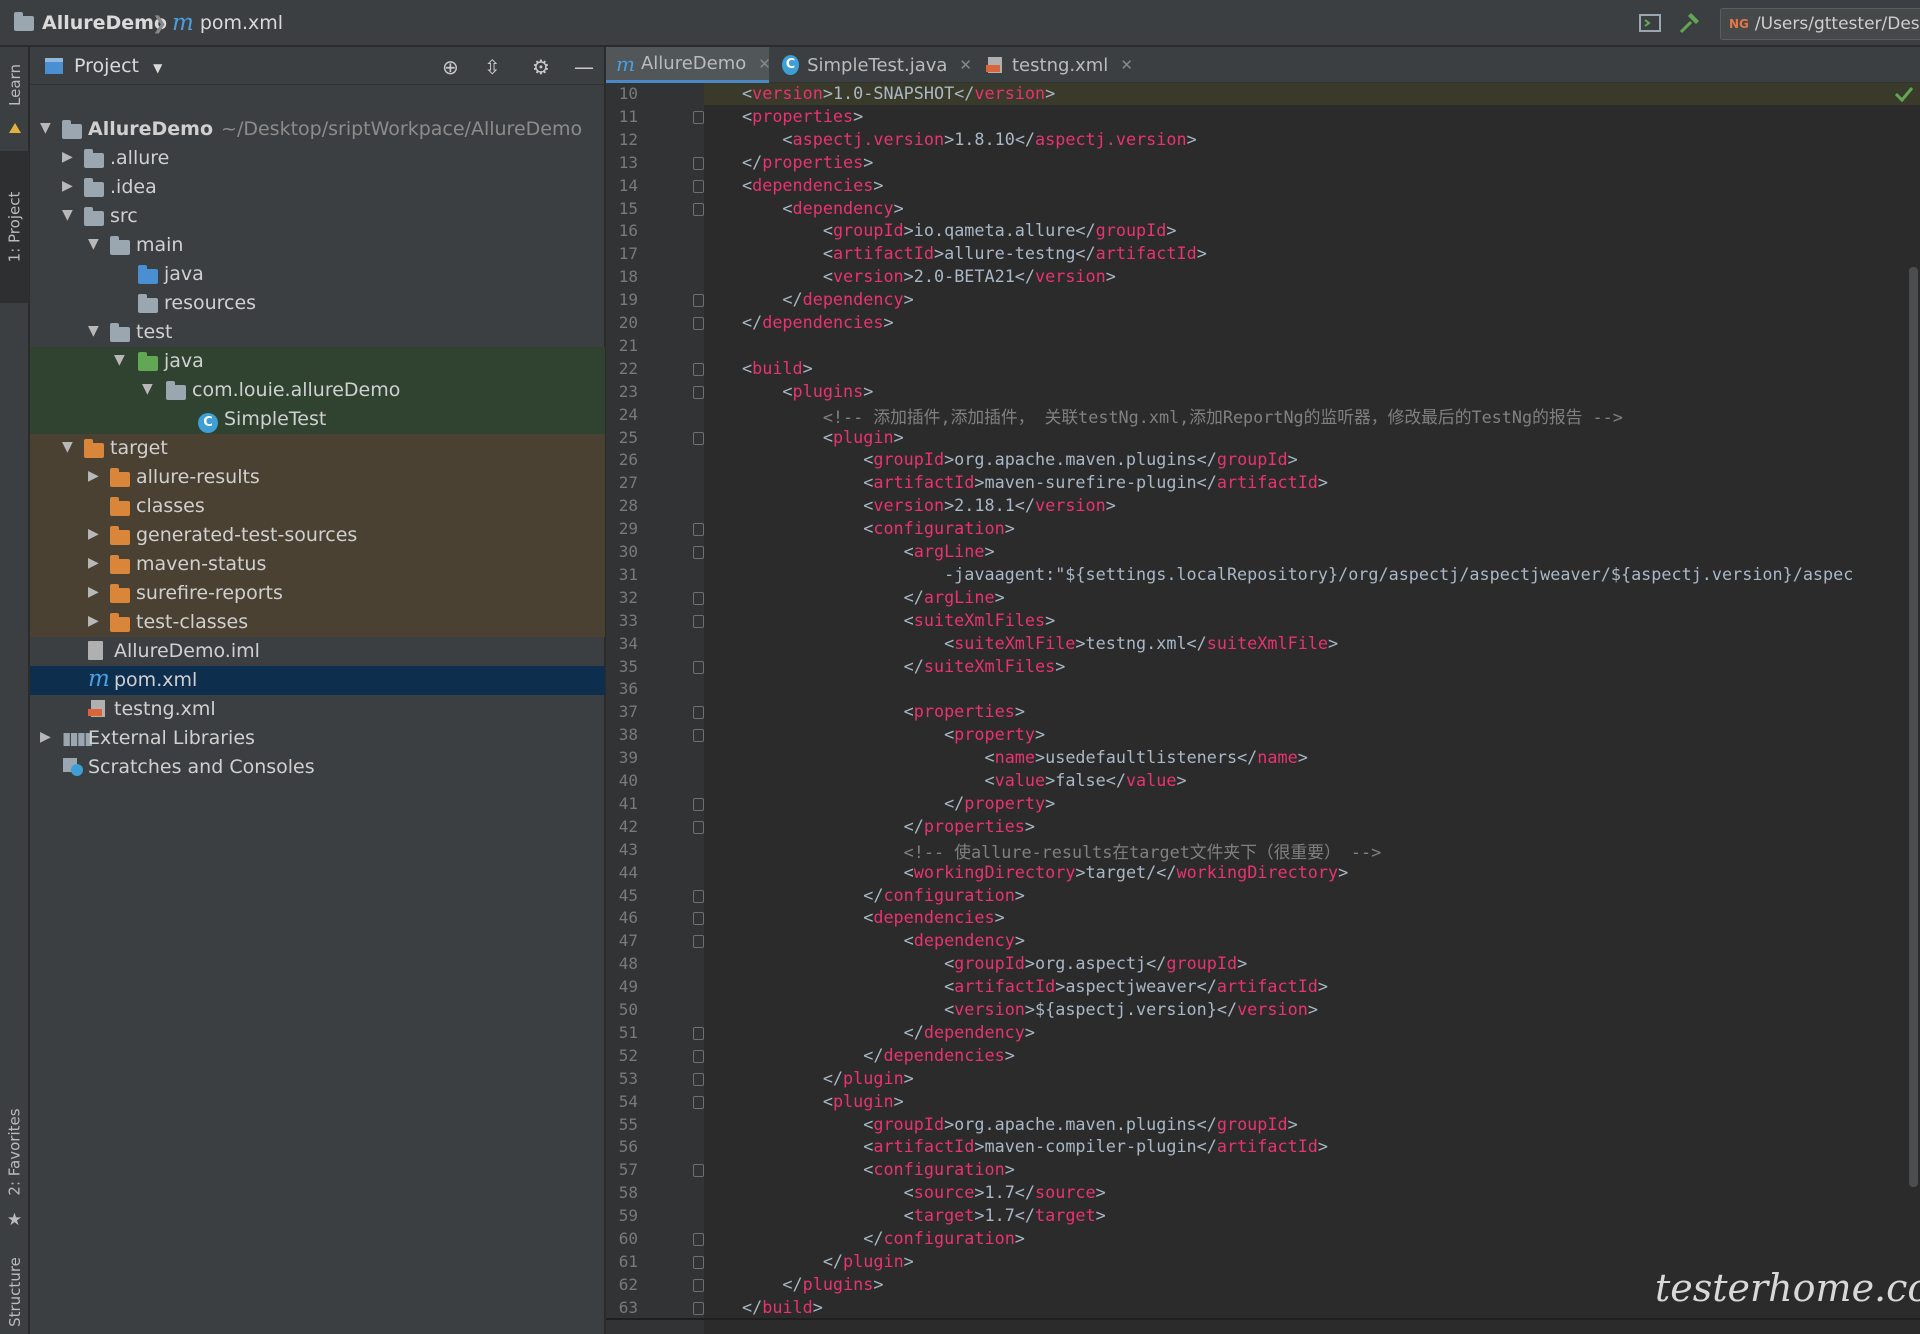  Describe the element at coordinates (628, 368) in the screenshot. I see `line-number: 22` at that location.